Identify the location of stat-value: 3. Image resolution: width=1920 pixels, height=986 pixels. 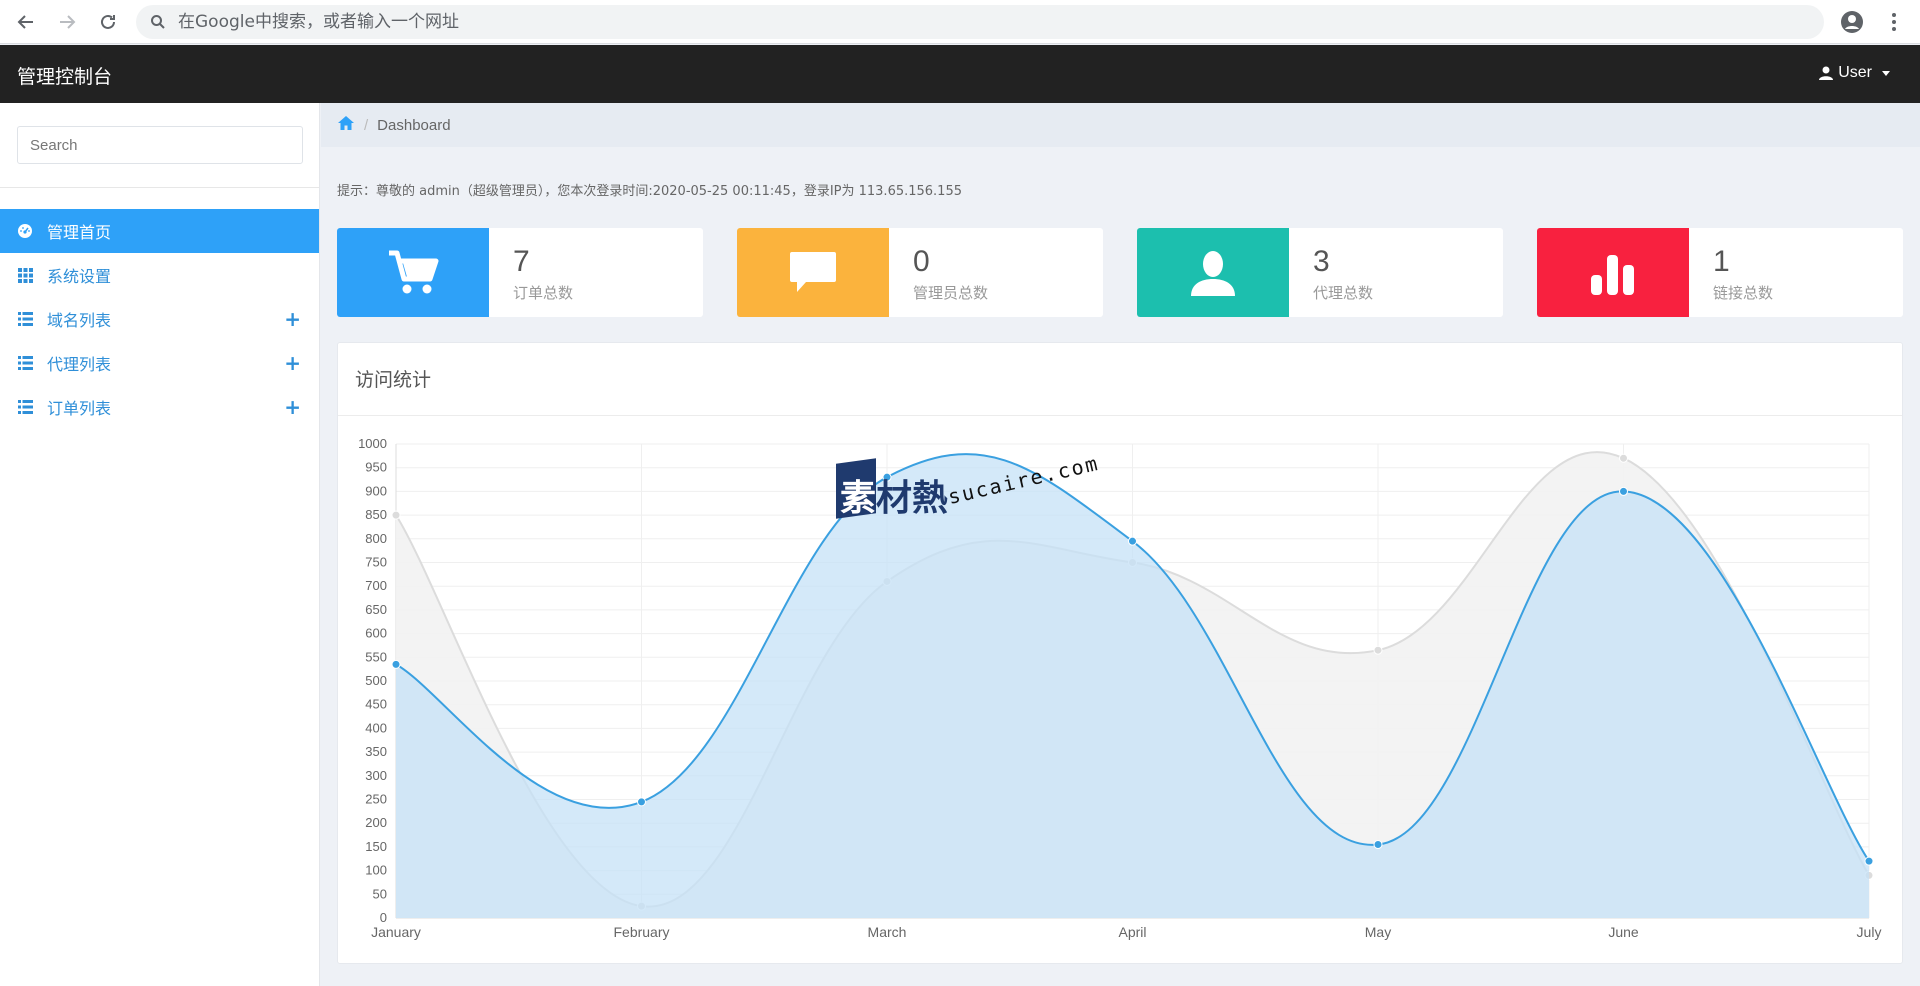
(1321, 261).